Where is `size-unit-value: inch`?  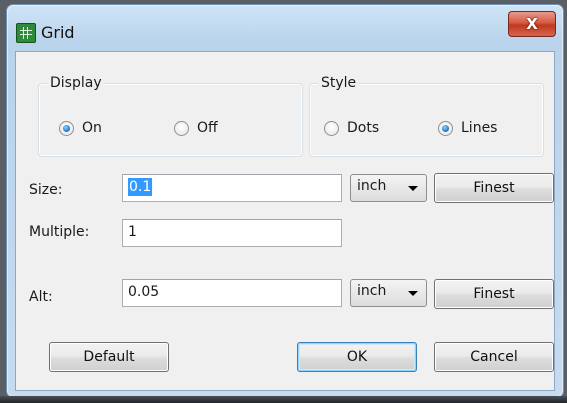 size-unit-value: inch is located at coordinates (372, 186).